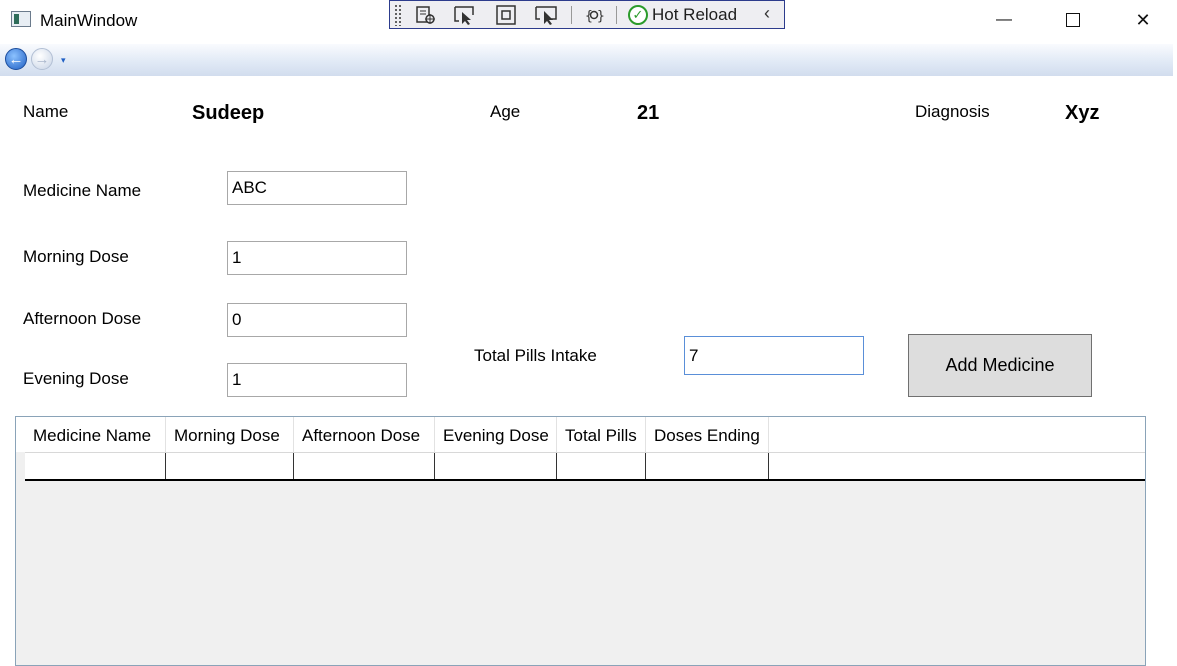 The height and width of the screenshot is (666, 1177). I want to click on maximize-icon, so click(1073, 20).